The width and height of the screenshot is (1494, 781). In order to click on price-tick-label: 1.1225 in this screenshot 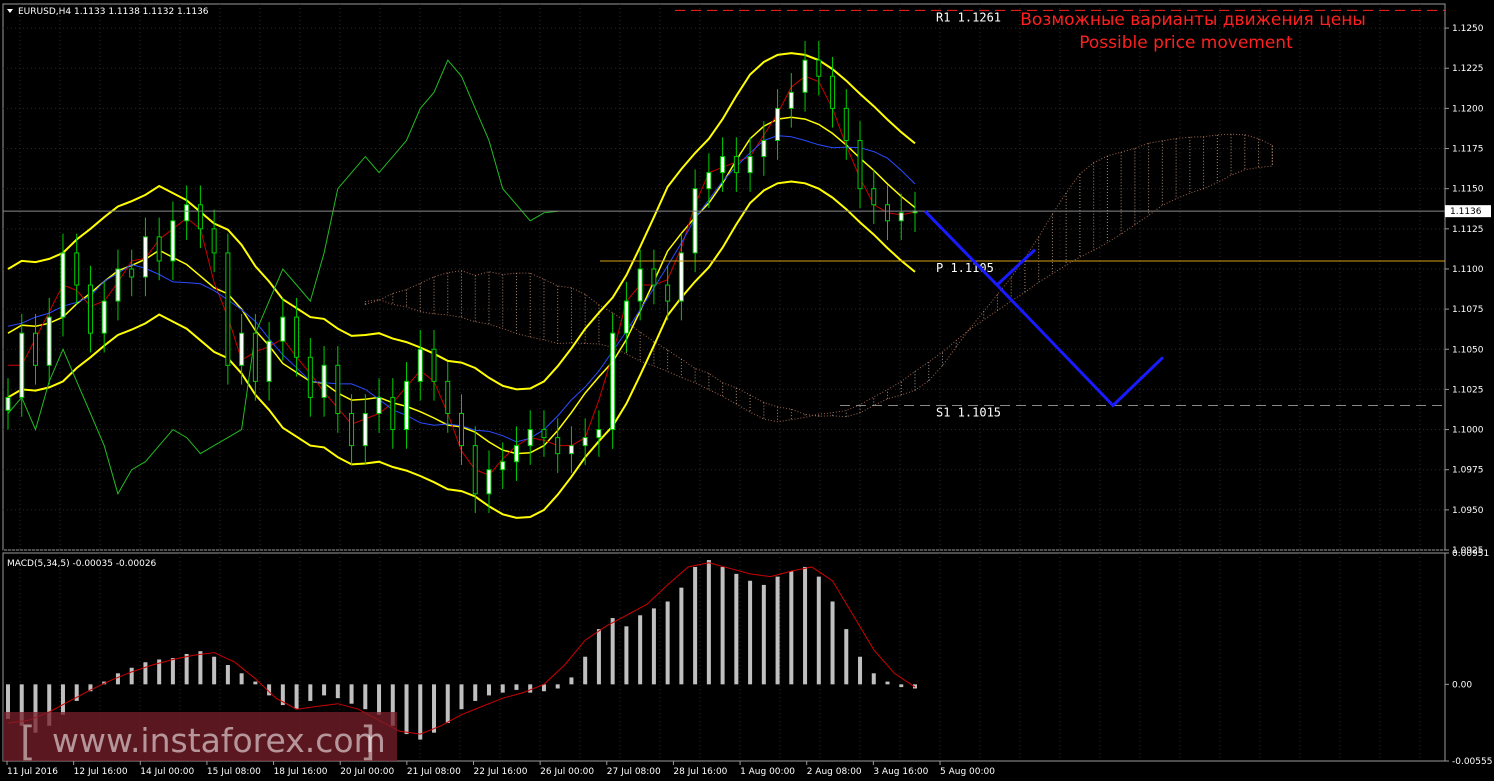, I will do `click(1468, 69)`.